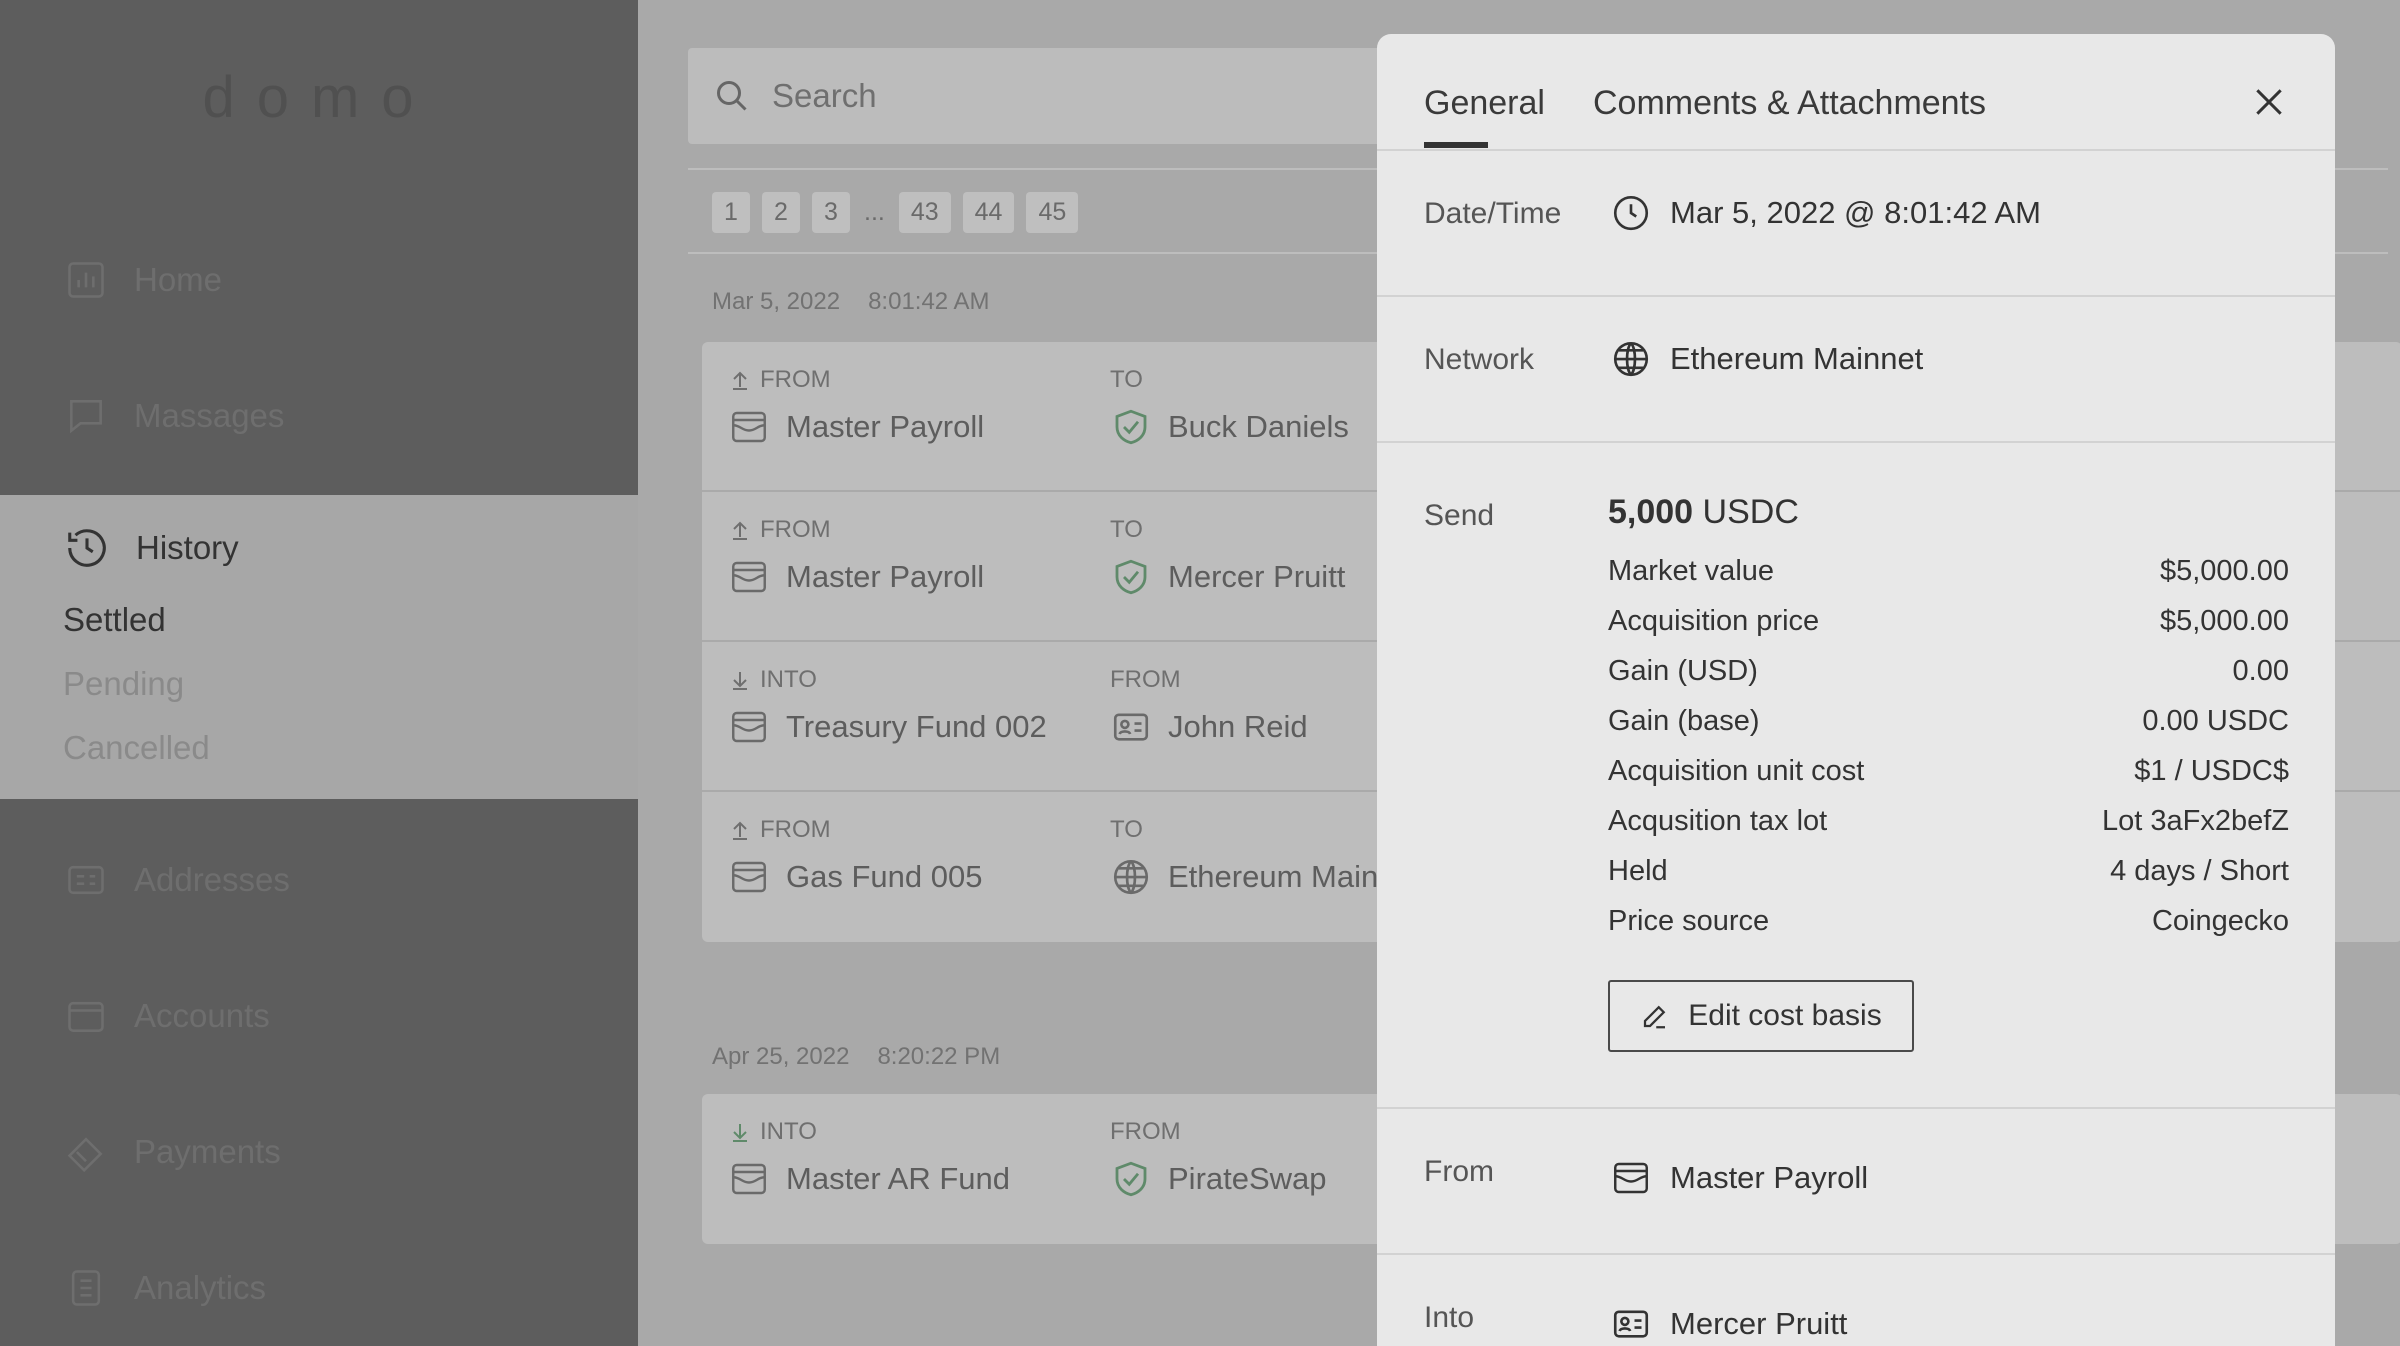  Describe the element at coordinates (856, 1057) in the screenshot. I see `group-date-header: Apr 25, 2022 8:20:22 PM` at that location.